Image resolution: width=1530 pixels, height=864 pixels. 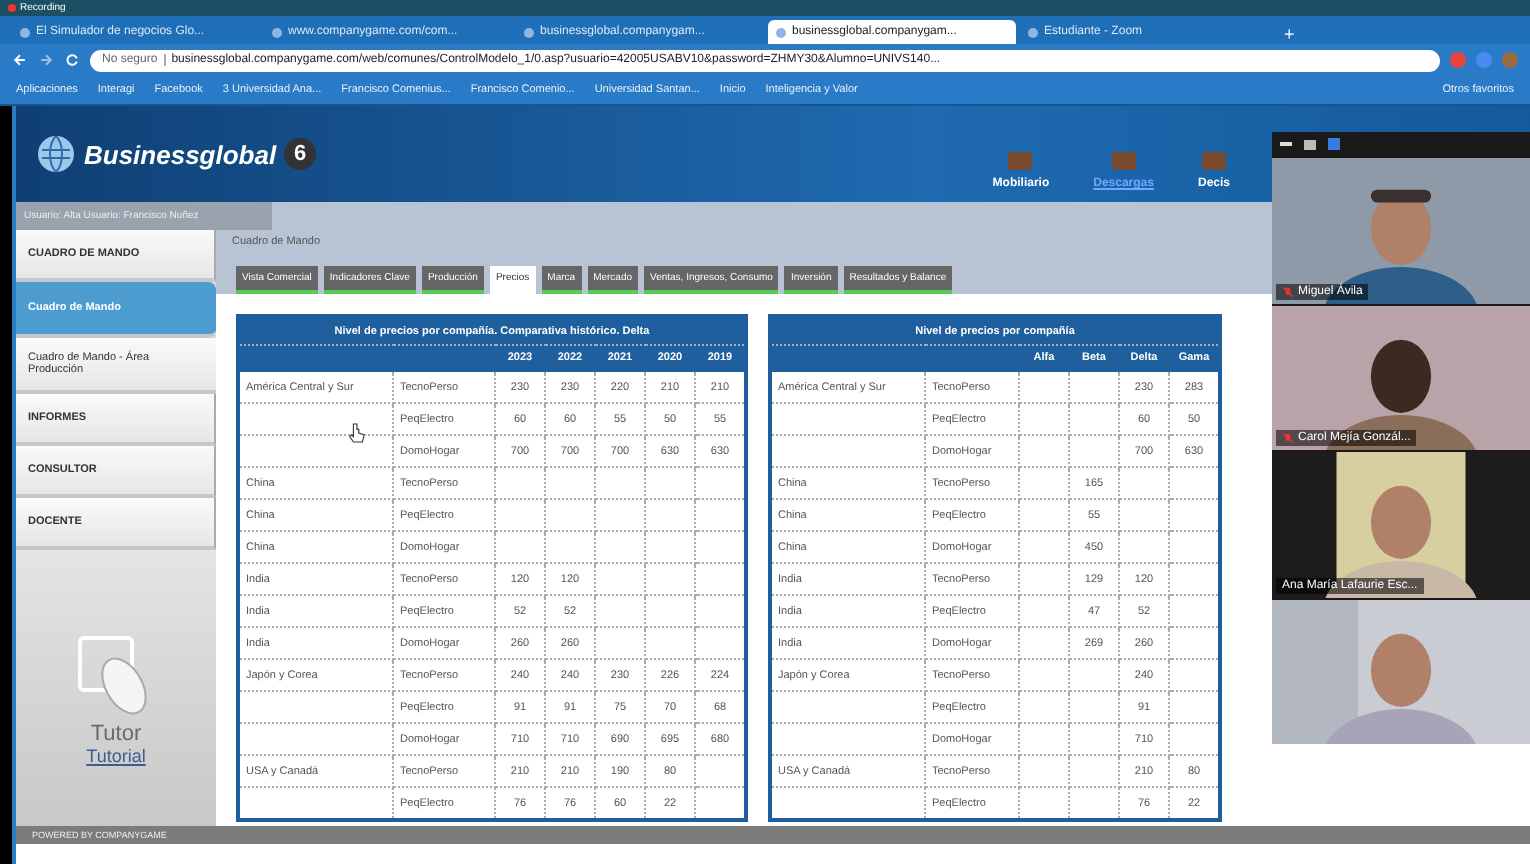 What do you see at coordinates (1334, 144) in the screenshot?
I see `grid-icon` at bounding box center [1334, 144].